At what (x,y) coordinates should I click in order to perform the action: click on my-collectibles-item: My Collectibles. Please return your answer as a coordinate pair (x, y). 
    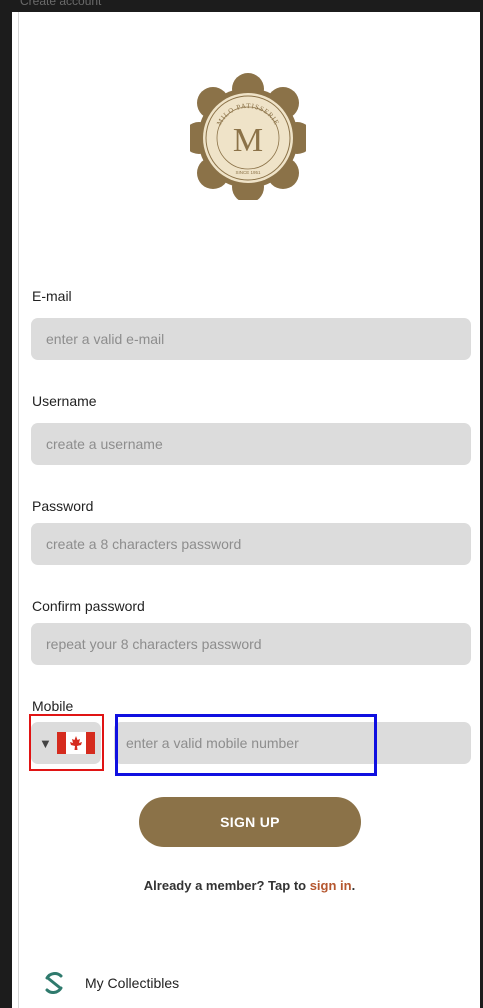
    Looking at the image, I should click on (110, 983).